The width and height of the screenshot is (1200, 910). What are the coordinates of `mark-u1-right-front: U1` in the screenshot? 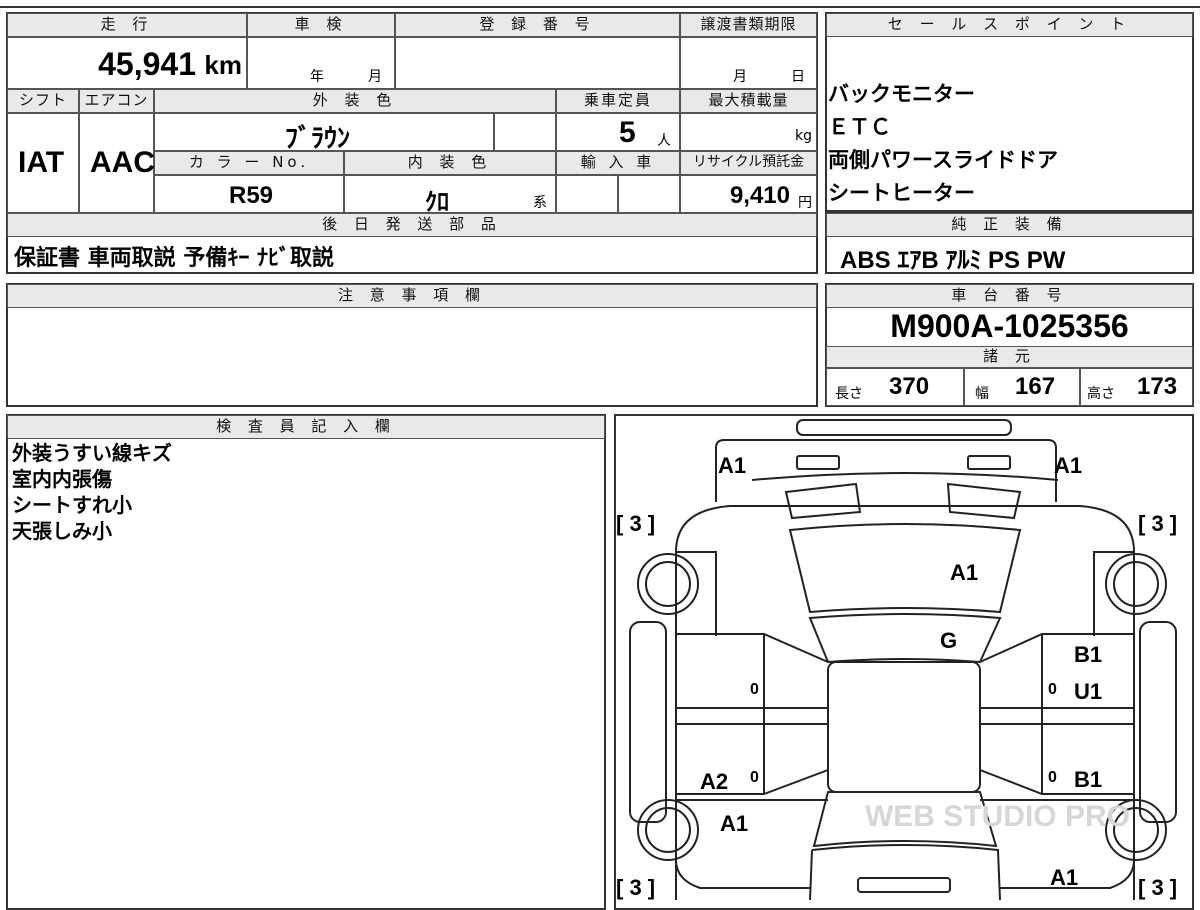 It's located at (1088, 691).